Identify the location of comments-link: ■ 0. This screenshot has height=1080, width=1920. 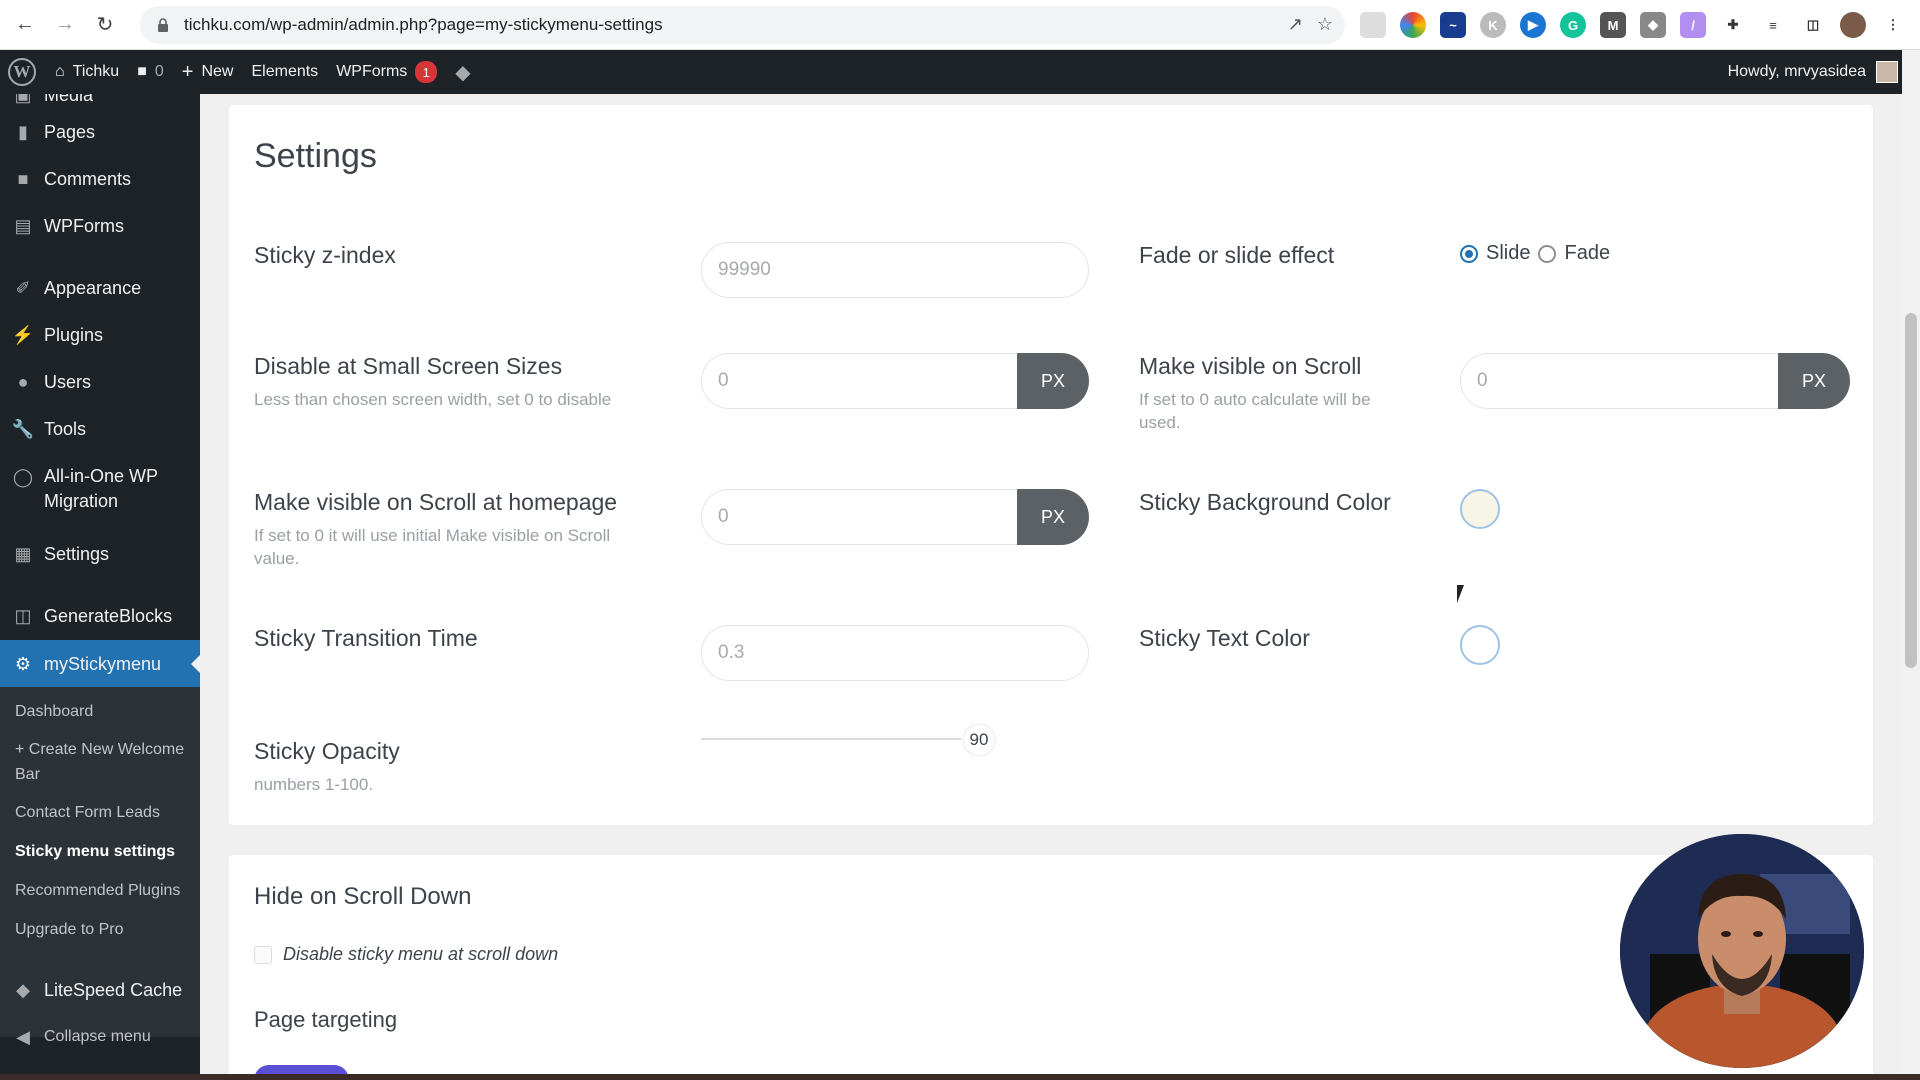
(150, 72).